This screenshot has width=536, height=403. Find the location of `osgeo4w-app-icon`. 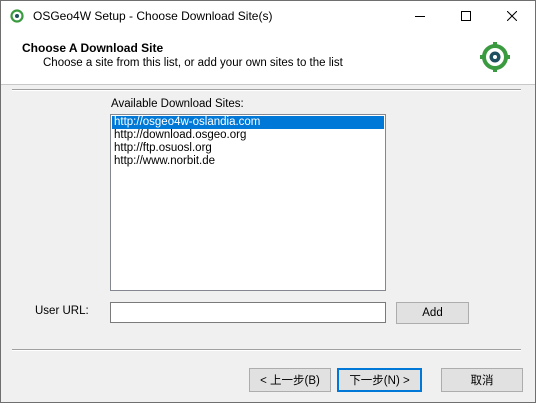

osgeo4w-app-icon is located at coordinates (17, 16).